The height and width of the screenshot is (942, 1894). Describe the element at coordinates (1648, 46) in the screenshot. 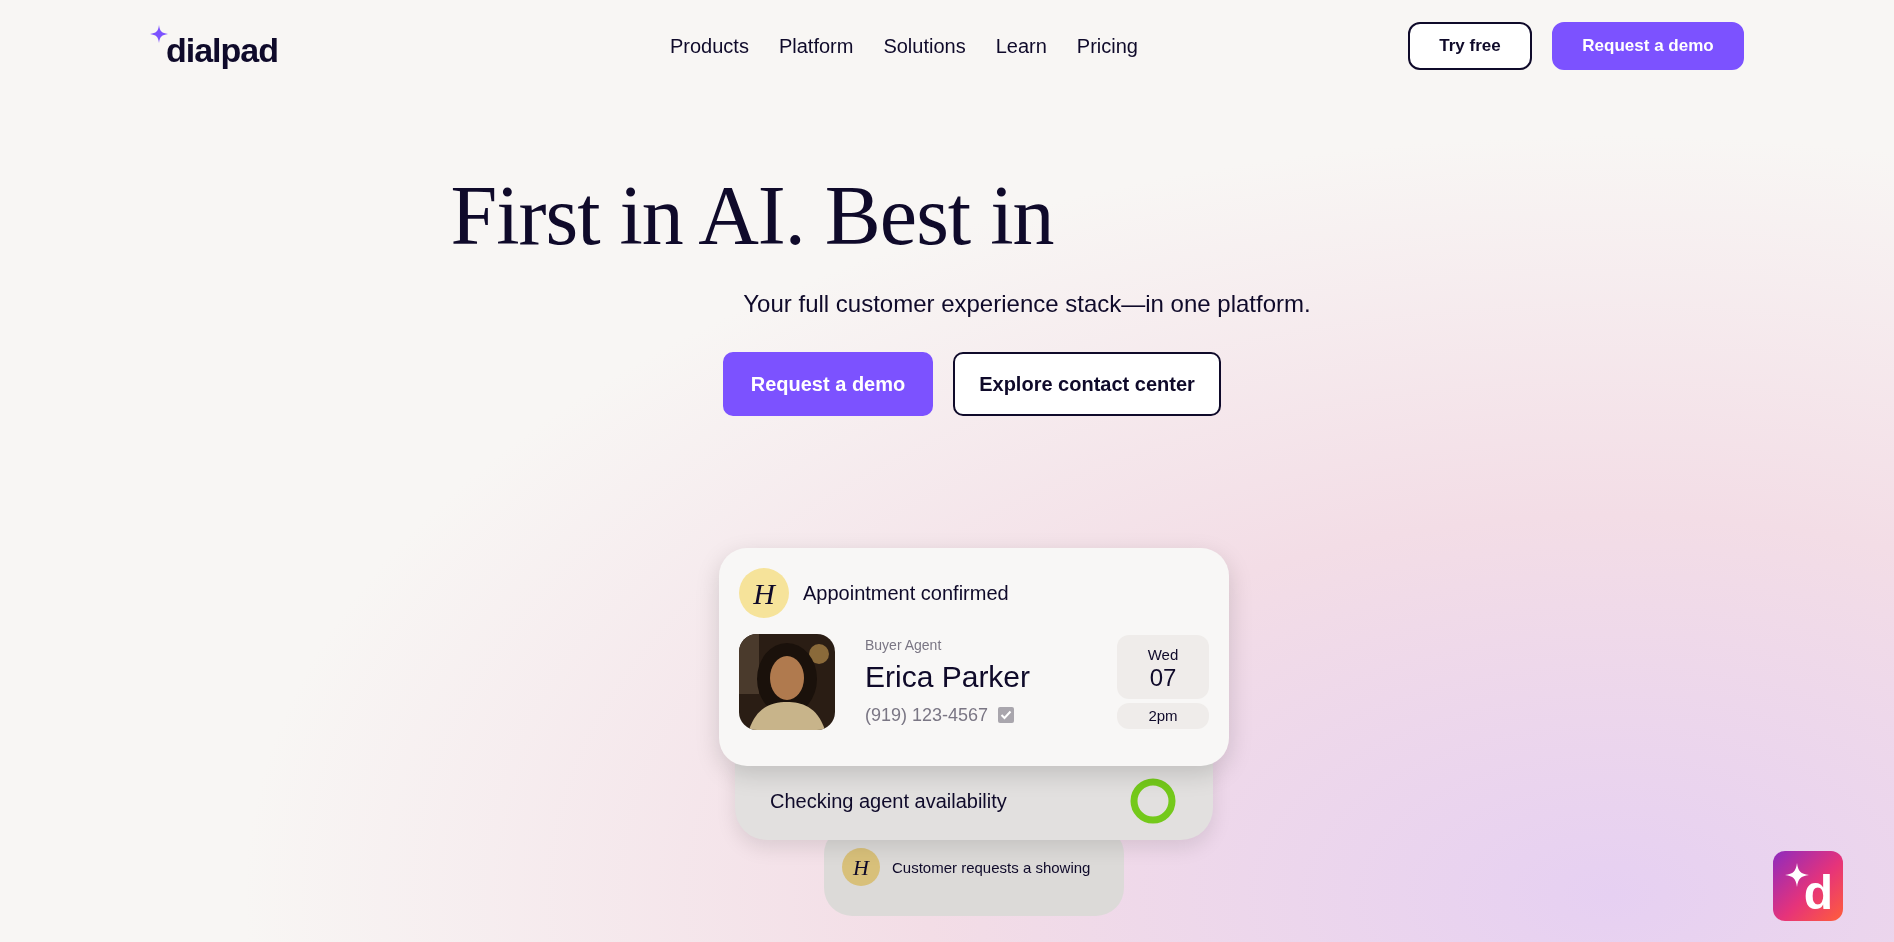

I see `header-button: Request a demo` at that location.